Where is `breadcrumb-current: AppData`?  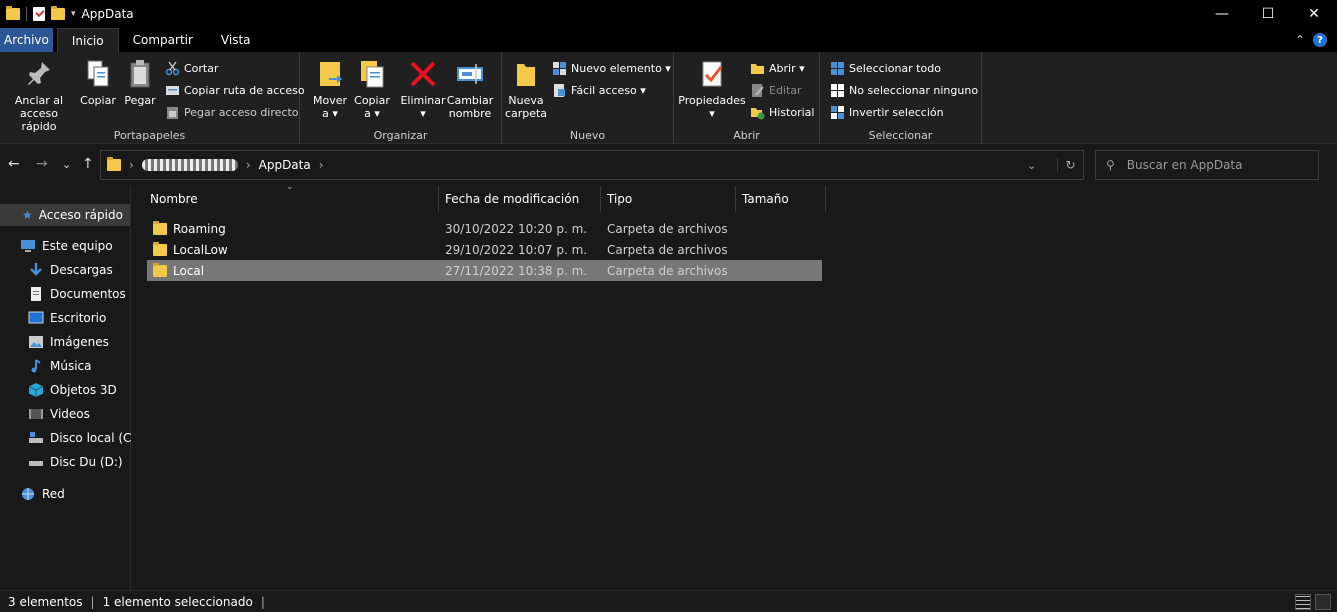
breadcrumb-current: AppData is located at coordinates (285, 165).